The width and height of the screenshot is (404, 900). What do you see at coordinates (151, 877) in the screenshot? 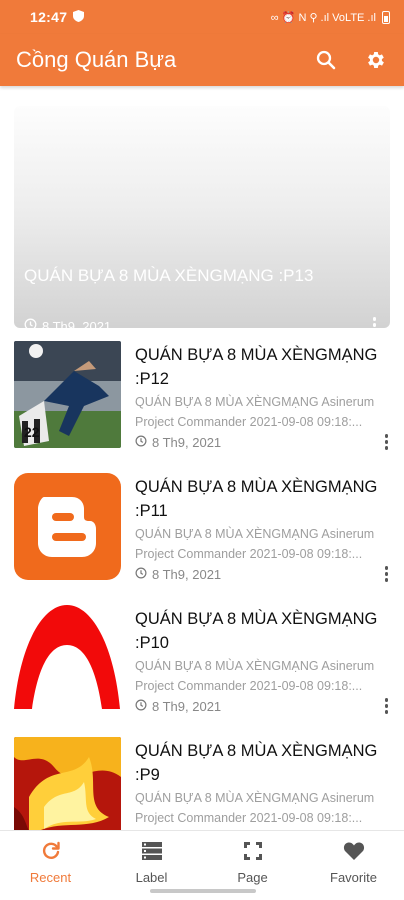
I see `nav-label-label: Label` at bounding box center [151, 877].